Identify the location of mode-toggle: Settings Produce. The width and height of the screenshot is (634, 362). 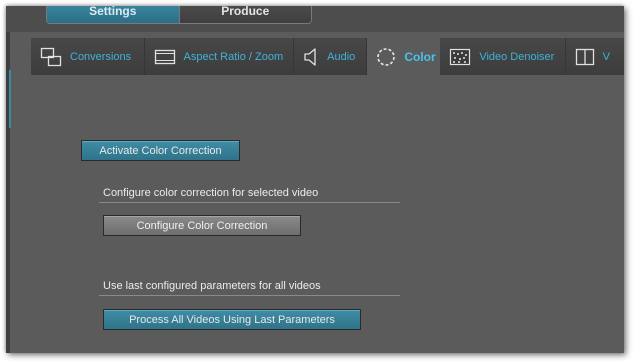
(179, 15).